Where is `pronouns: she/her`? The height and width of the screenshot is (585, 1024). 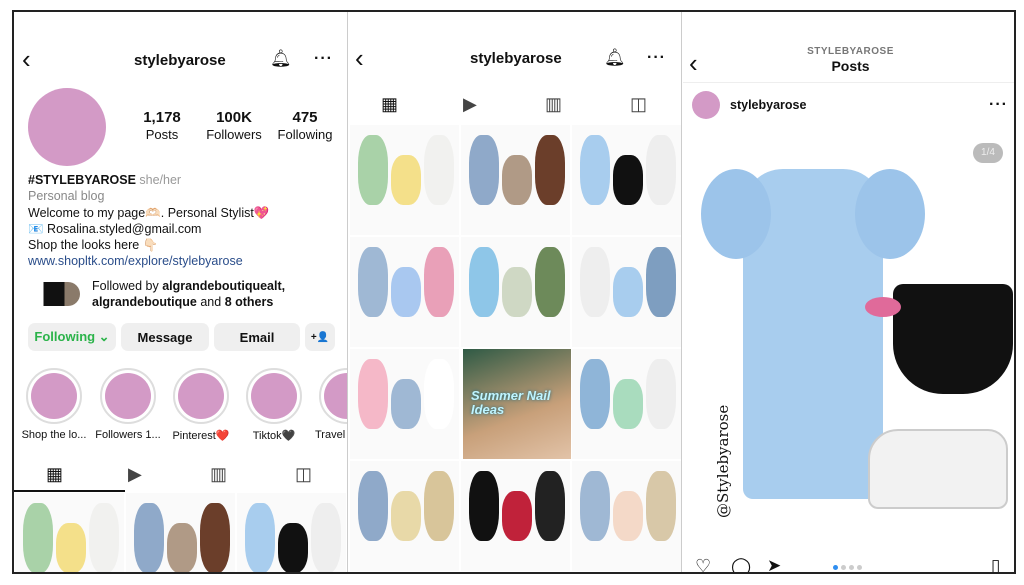
pronouns: she/her is located at coordinates (160, 180).